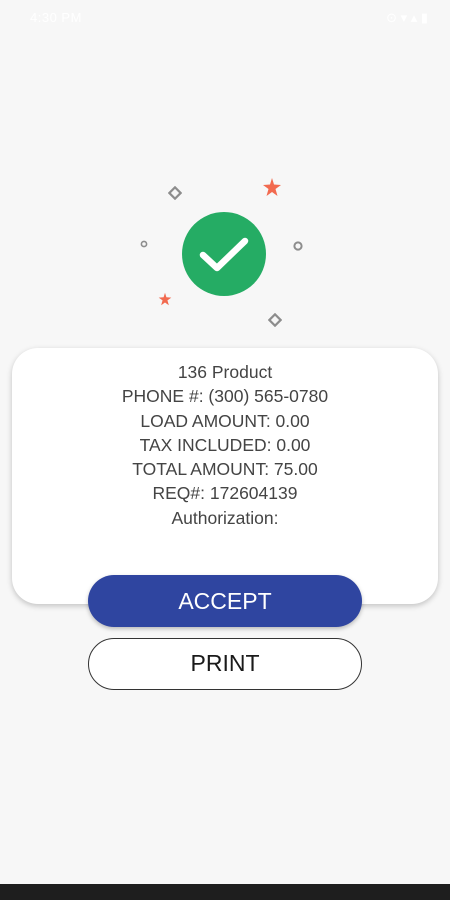 The width and height of the screenshot is (450, 900). I want to click on total-amount: TOTAL AMOUNT: 75.00, so click(225, 469).